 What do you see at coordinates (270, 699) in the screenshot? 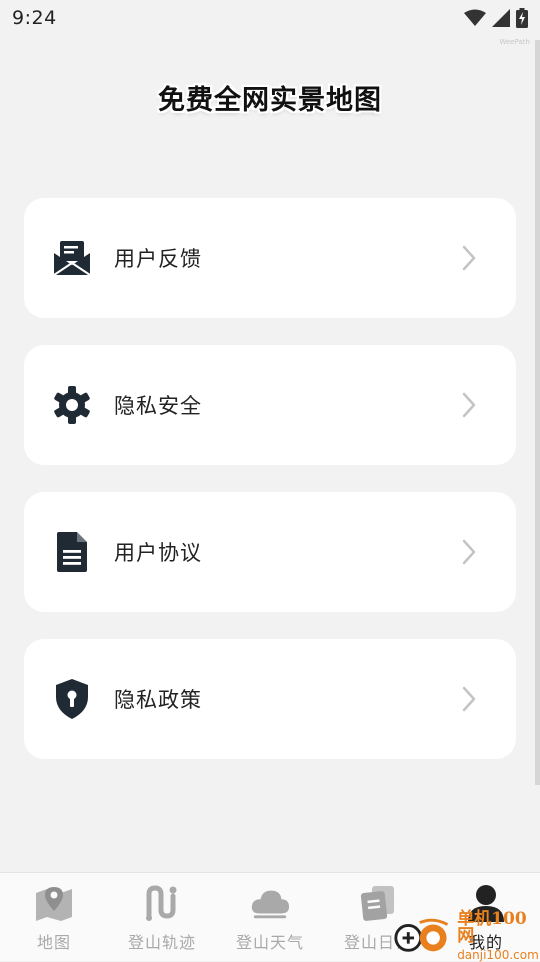
I see `menu-item-privacy-policy: 隐私政策` at bounding box center [270, 699].